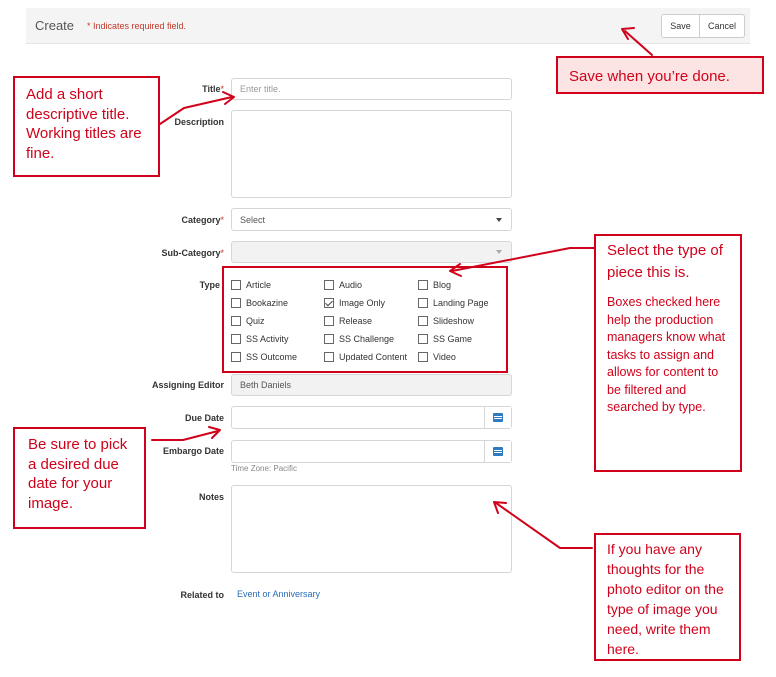 The width and height of the screenshot is (776, 677). Describe the element at coordinates (523, 259) in the screenshot. I see `arrow-type` at that location.